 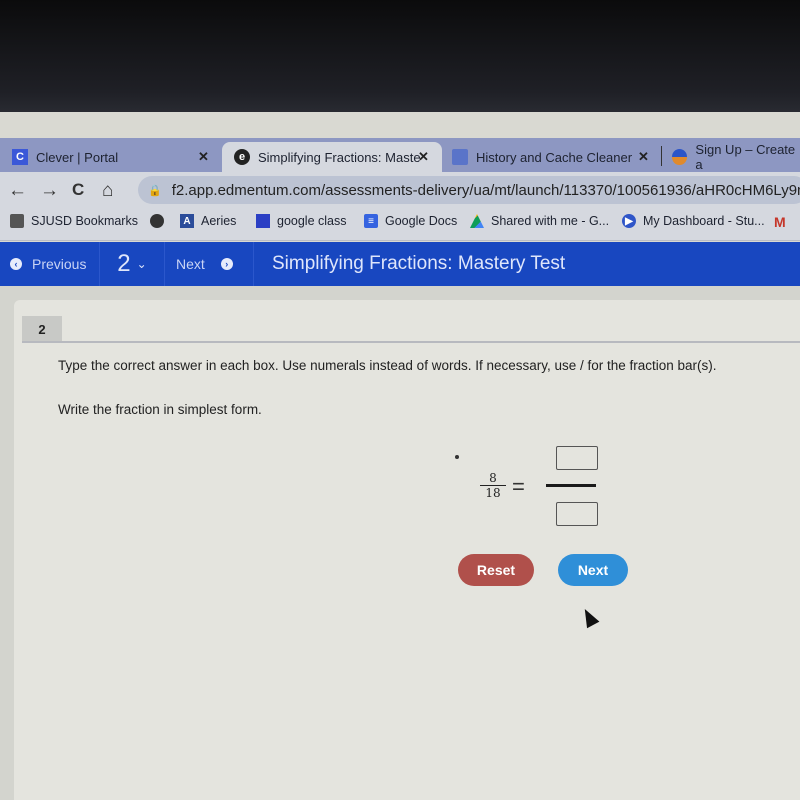 What do you see at coordinates (107, 191) in the screenshot?
I see `home-icon: ⌂` at bounding box center [107, 191].